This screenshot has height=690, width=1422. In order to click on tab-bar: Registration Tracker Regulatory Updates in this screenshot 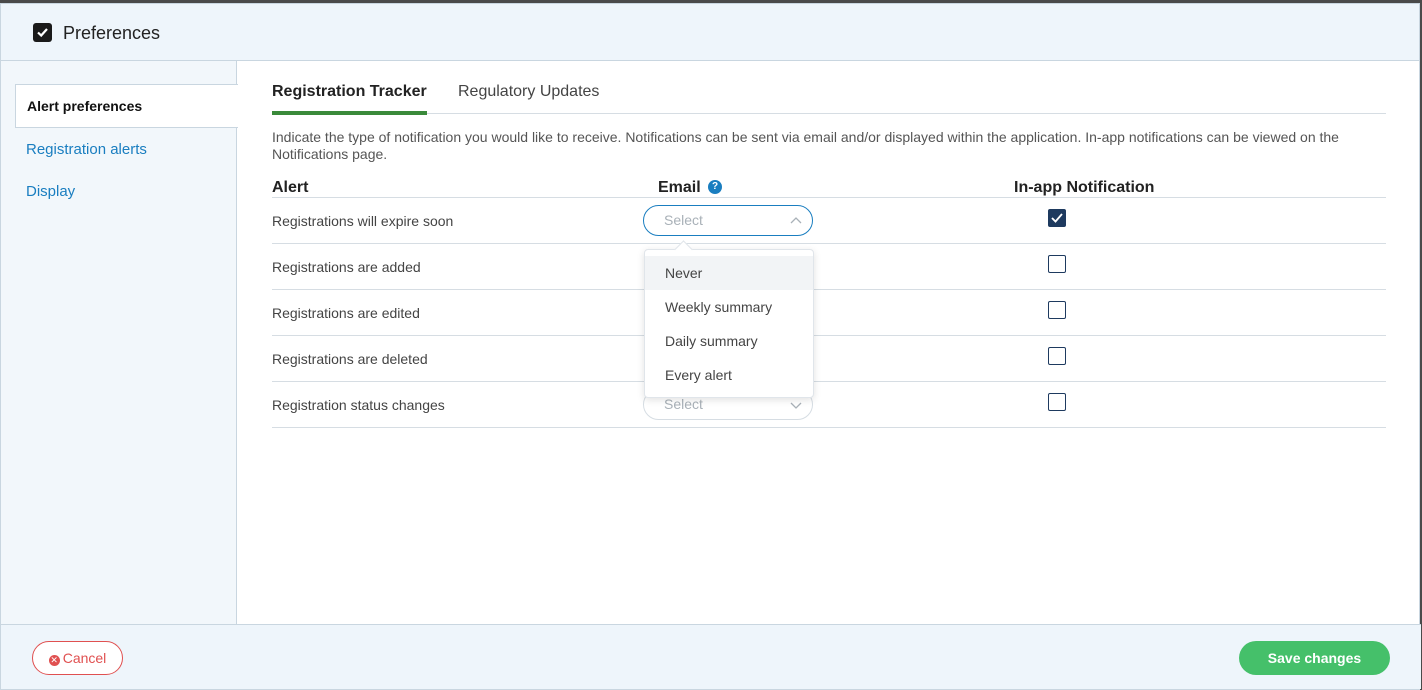, I will do `click(829, 99)`.